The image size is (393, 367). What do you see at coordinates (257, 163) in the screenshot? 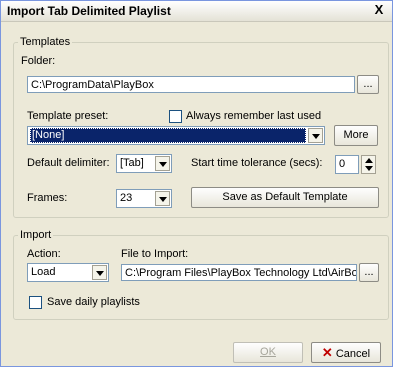
I see `start-time-tolerance-label: Start time tolerance (secs):` at bounding box center [257, 163].